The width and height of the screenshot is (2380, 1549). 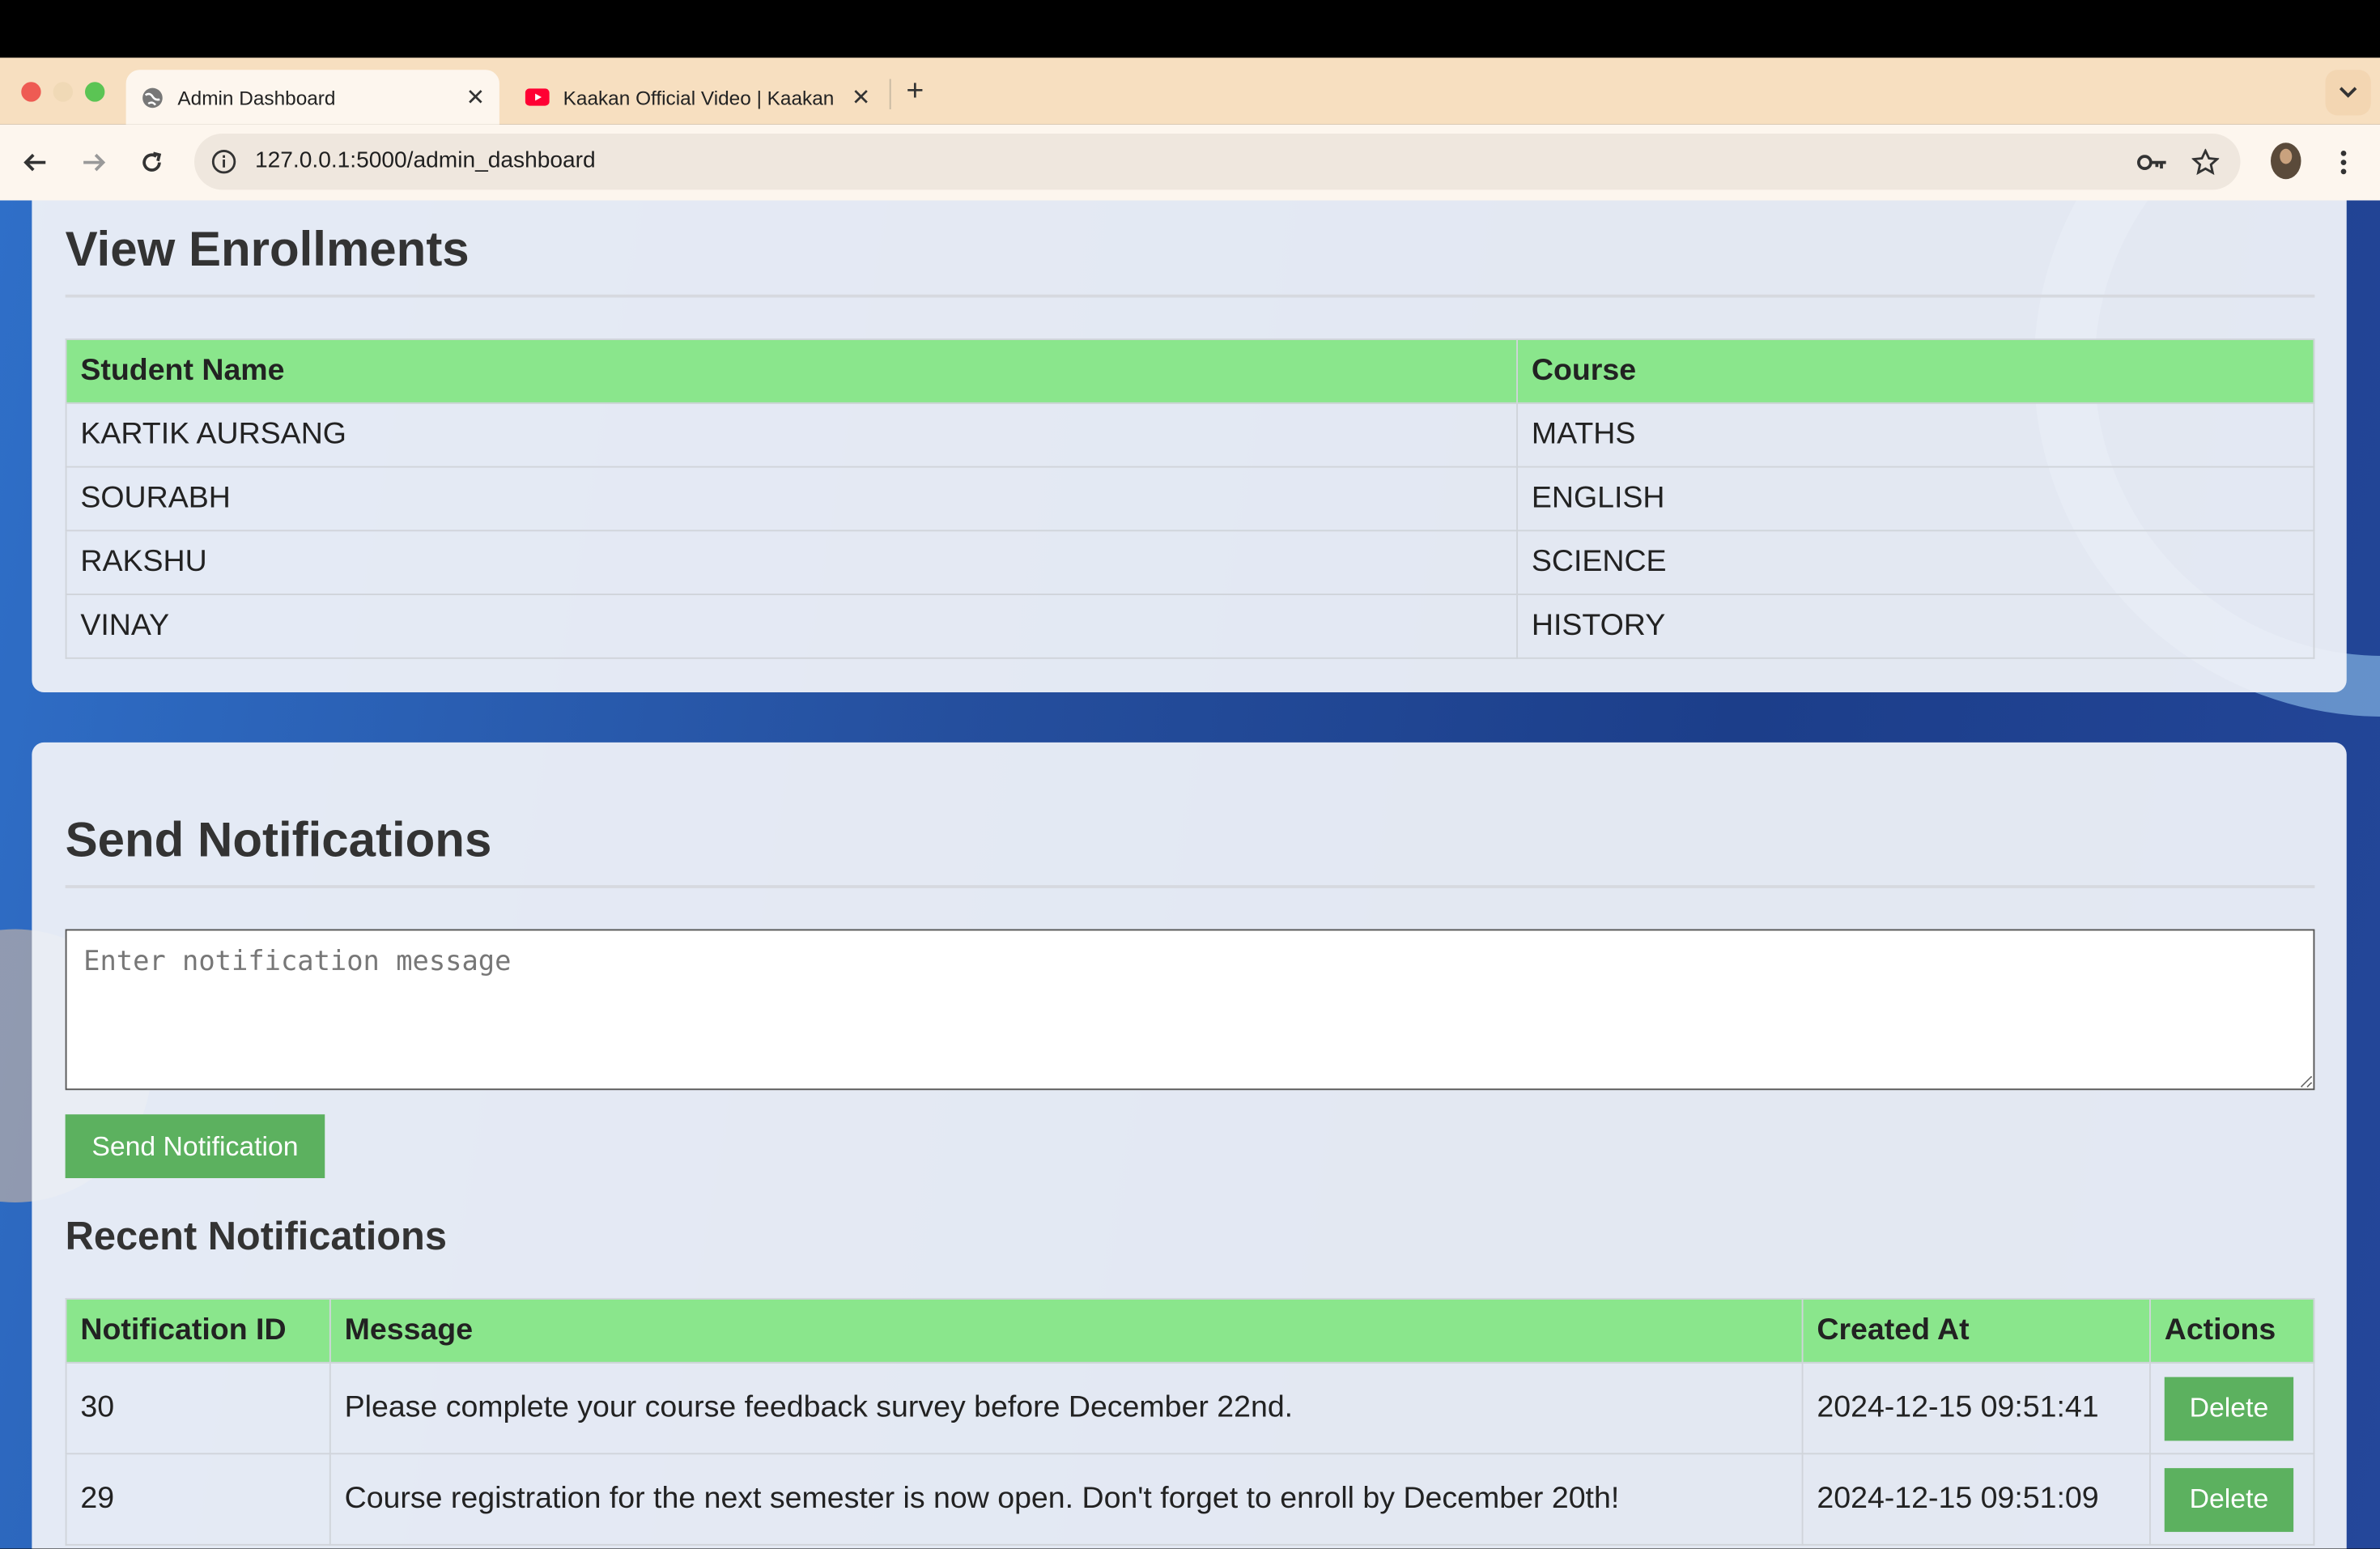 What do you see at coordinates (198, 1331) in the screenshot?
I see `column-header: Notification ID` at bounding box center [198, 1331].